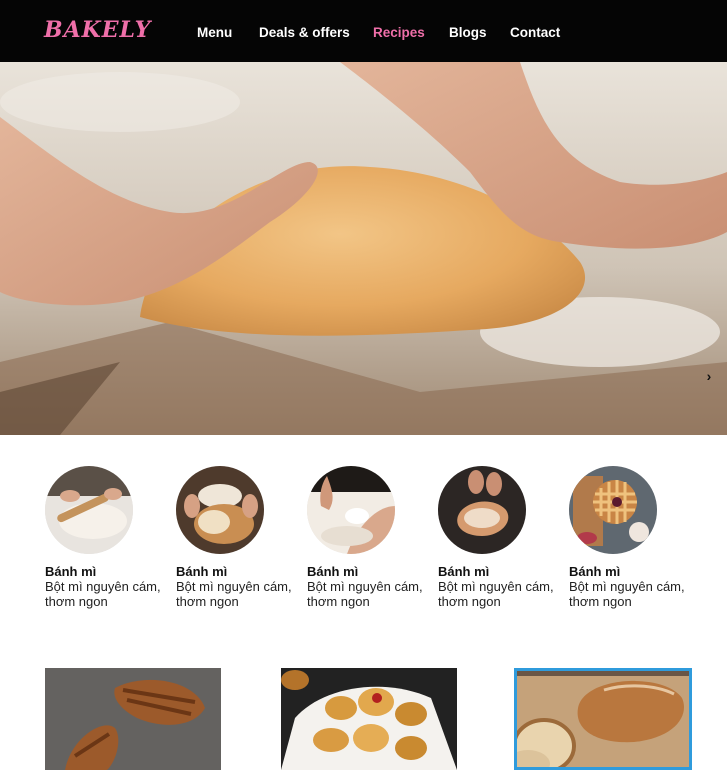  Describe the element at coordinates (304, 32) in the screenshot. I see `nav-item-deals: Deals & offers` at that location.